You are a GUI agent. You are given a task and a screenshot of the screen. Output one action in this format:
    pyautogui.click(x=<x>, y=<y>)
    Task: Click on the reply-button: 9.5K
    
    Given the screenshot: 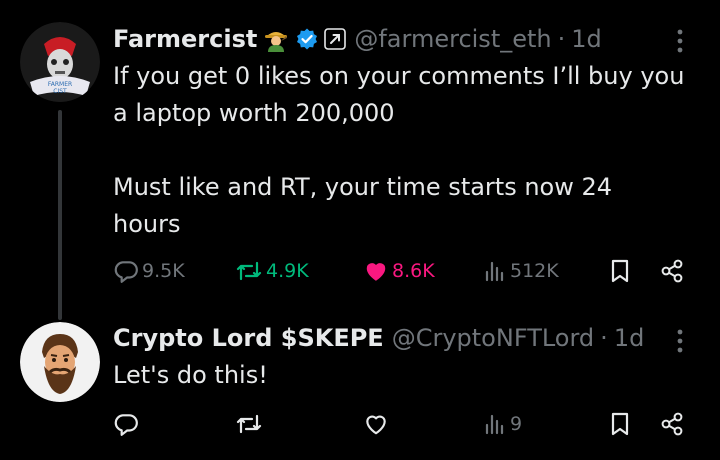 What is the action you would take?
    pyautogui.click(x=149, y=271)
    